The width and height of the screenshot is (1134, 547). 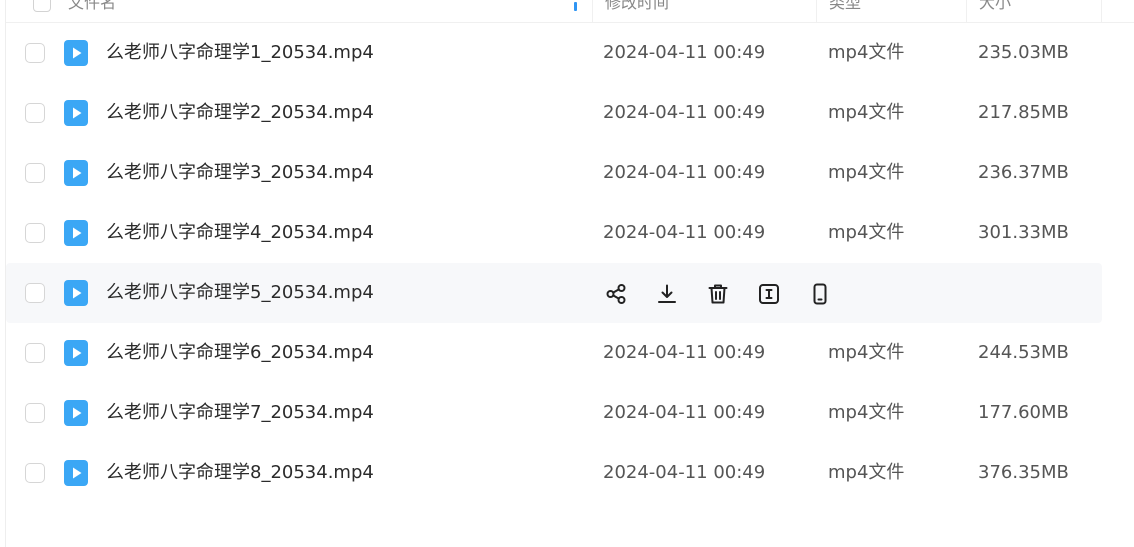 I want to click on file-size: 177.60MB, so click(x=1023, y=412).